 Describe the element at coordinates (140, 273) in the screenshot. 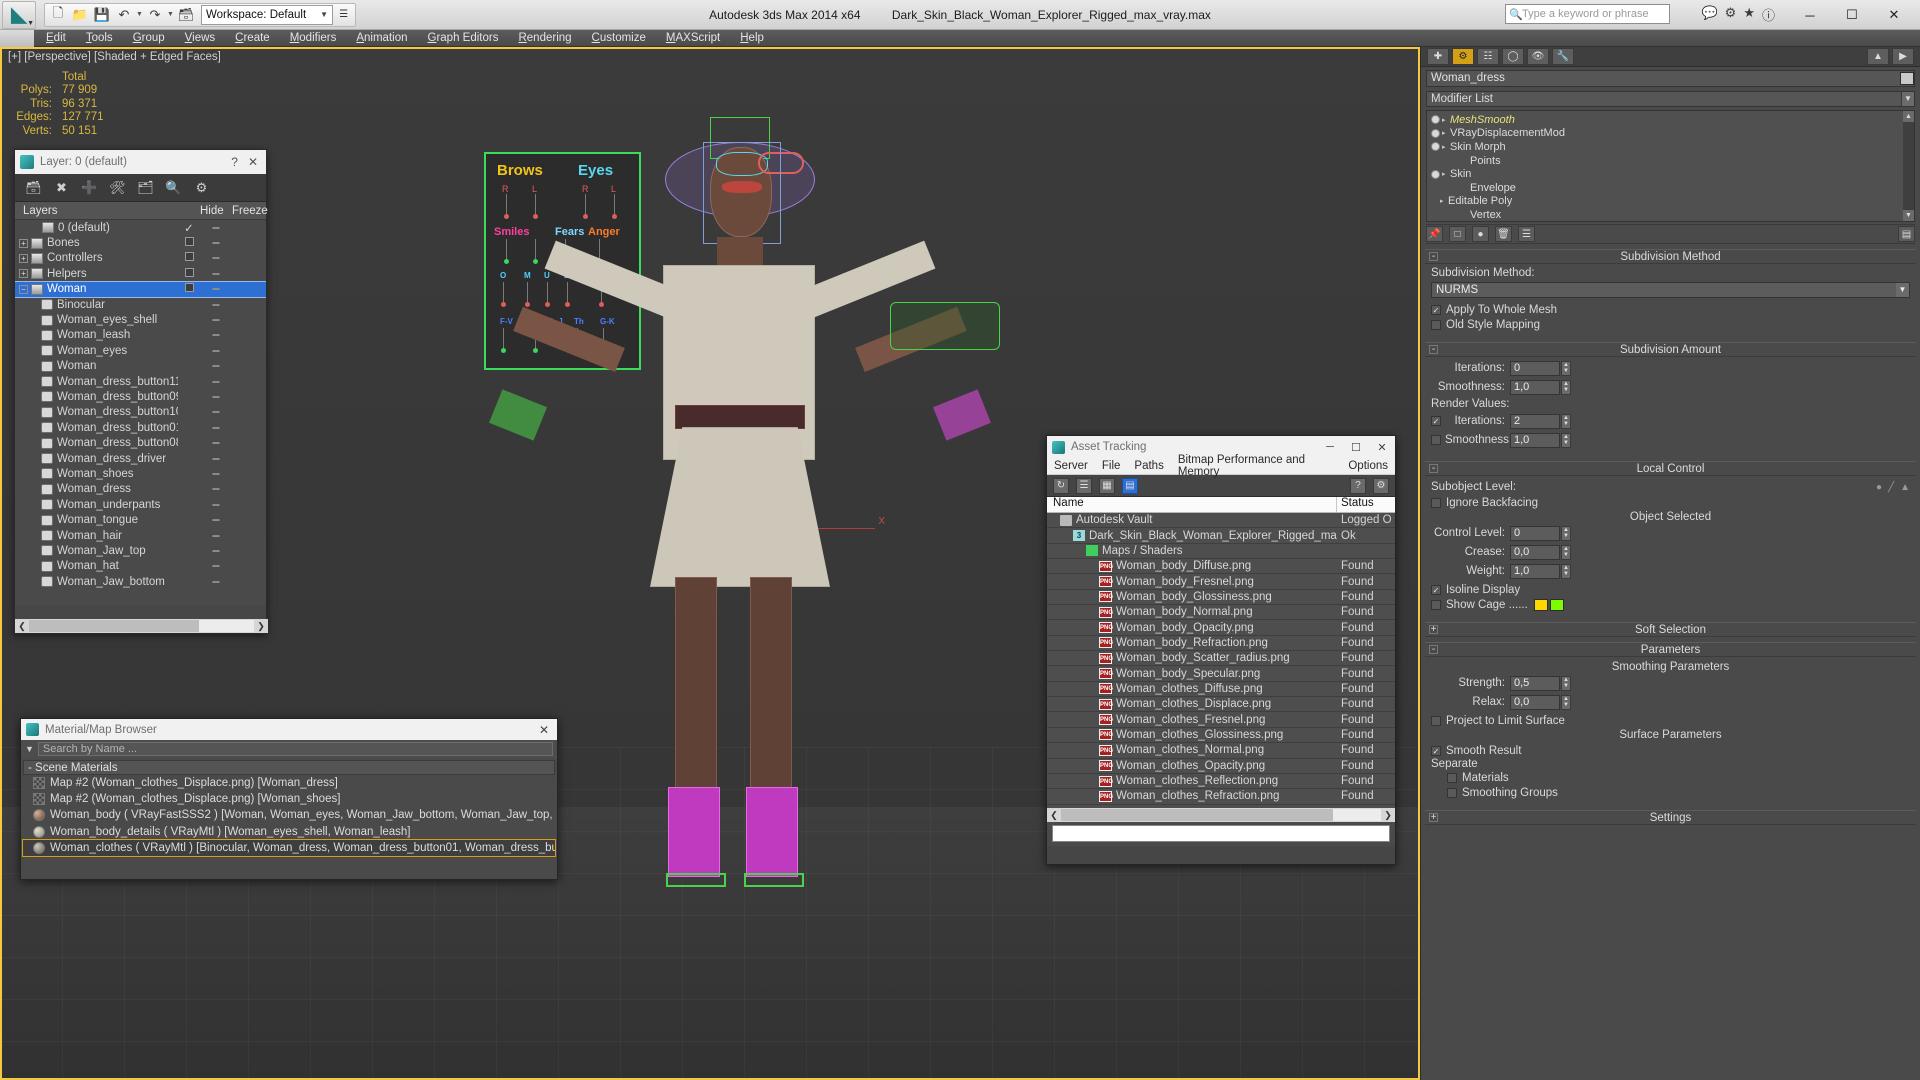

I see `layer-row: + Helpers ━` at that location.